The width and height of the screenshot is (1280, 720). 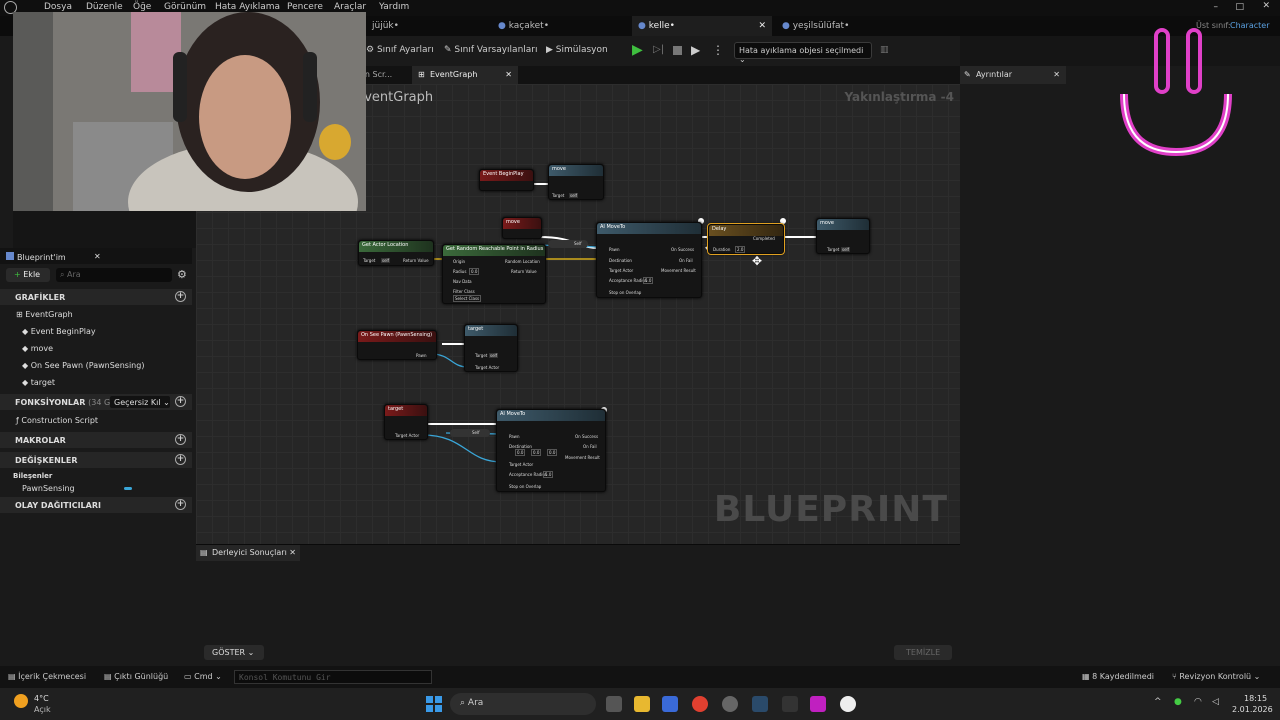 I want to click on destination-y: 0.0, so click(x=536, y=452).